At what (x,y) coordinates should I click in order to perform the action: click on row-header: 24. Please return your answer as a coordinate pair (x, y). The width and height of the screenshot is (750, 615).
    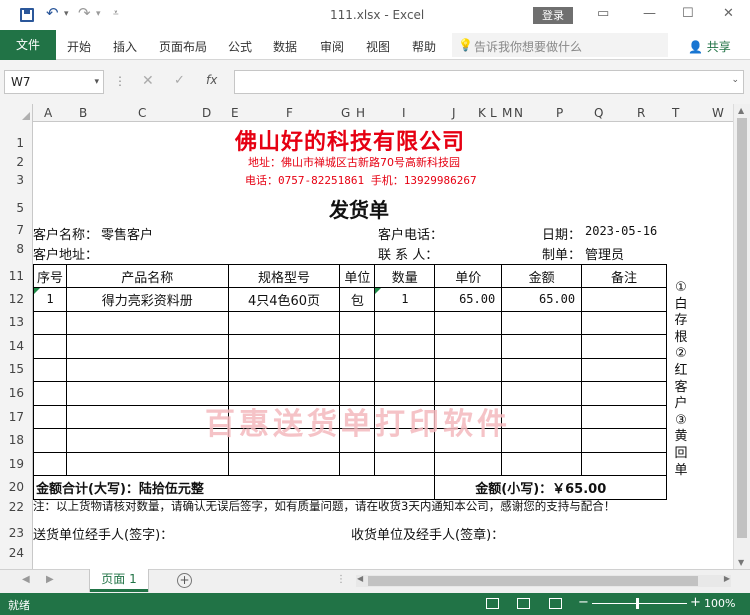
    Looking at the image, I should click on (16, 553).